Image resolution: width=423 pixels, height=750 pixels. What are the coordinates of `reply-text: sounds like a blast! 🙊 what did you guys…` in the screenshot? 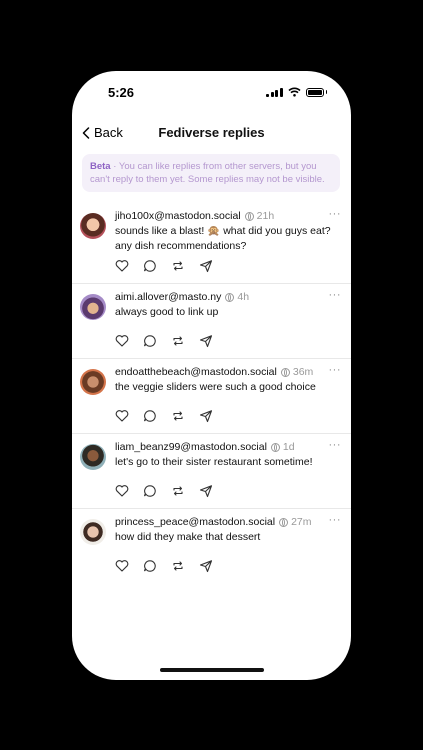 It's located at (223, 238).